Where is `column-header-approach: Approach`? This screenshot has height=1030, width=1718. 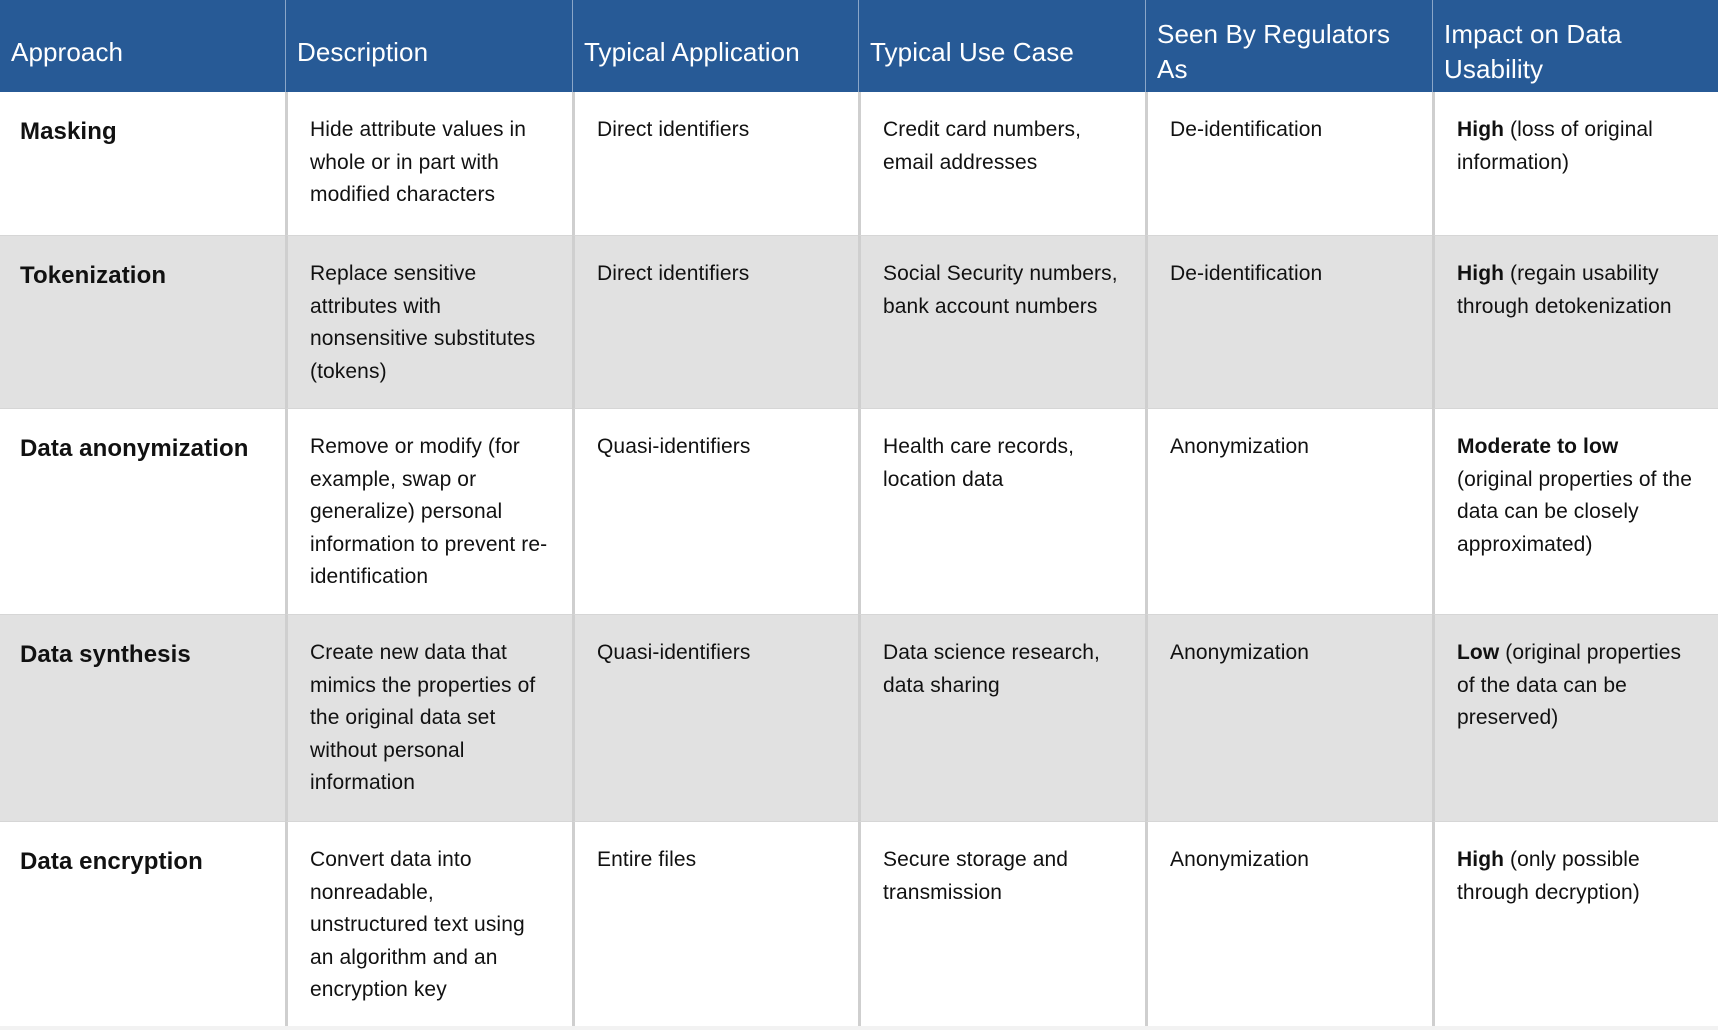
column-header-approach: Approach is located at coordinates (142, 46).